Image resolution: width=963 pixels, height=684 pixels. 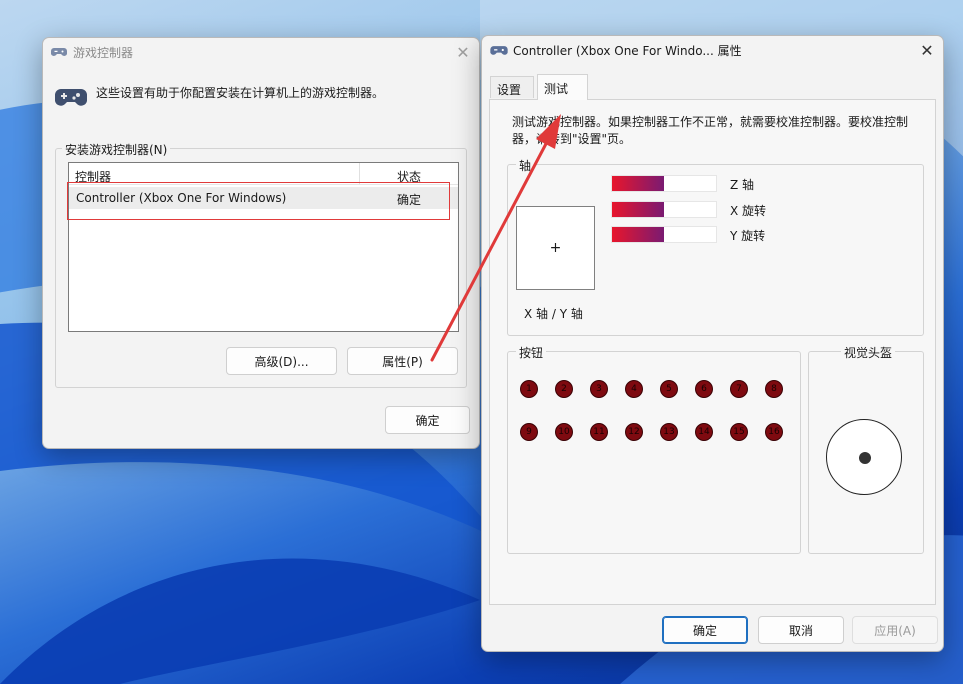 I want to click on apply-button: 应用(A), so click(x=895, y=630).